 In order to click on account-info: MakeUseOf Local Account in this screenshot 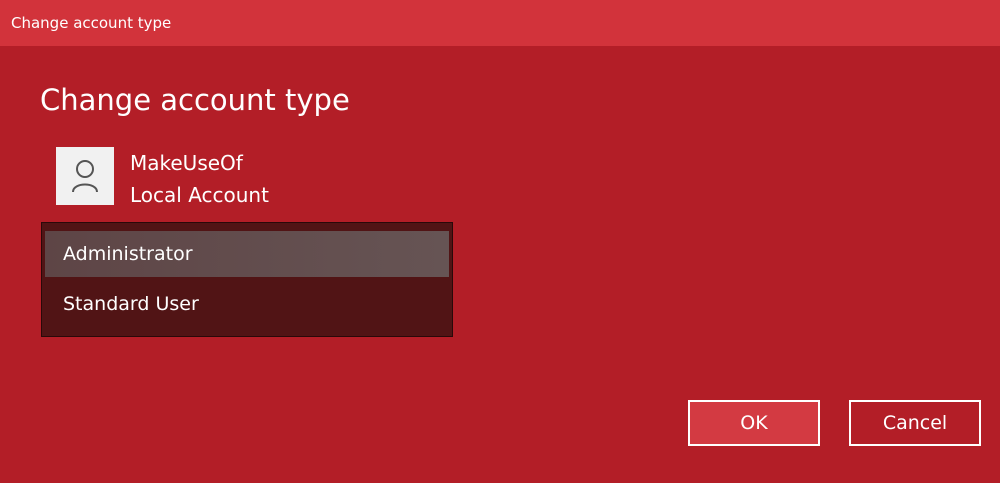, I will do `click(162, 179)`.